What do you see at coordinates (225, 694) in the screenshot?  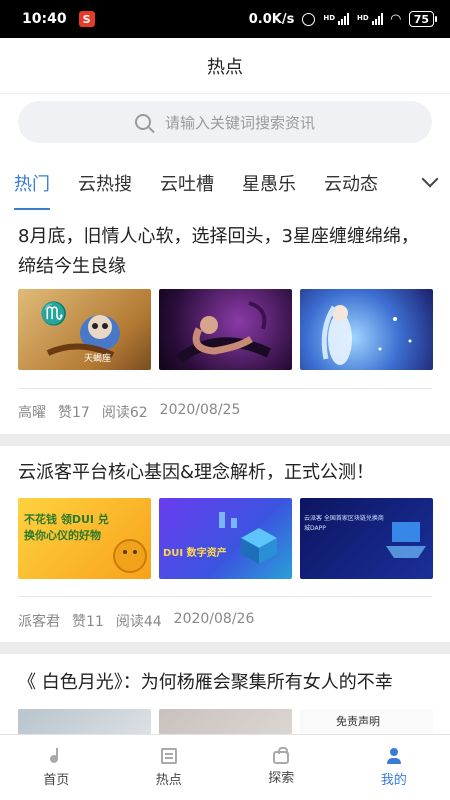 I see `article-card: 《 白色月光》：为何杨雁会聚集所有女人的不幸 免责声明` at bounding box center [225, 694].